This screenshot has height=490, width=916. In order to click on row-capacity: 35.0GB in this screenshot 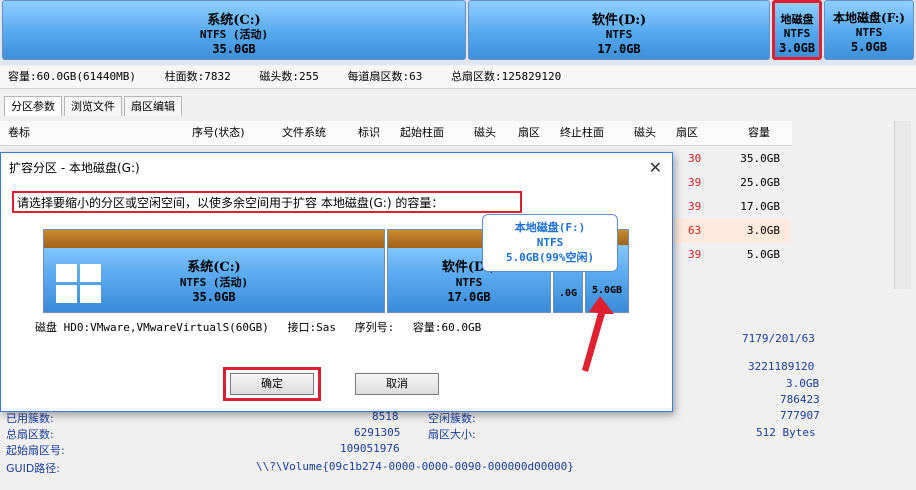, I will do `click(760, 158)`.